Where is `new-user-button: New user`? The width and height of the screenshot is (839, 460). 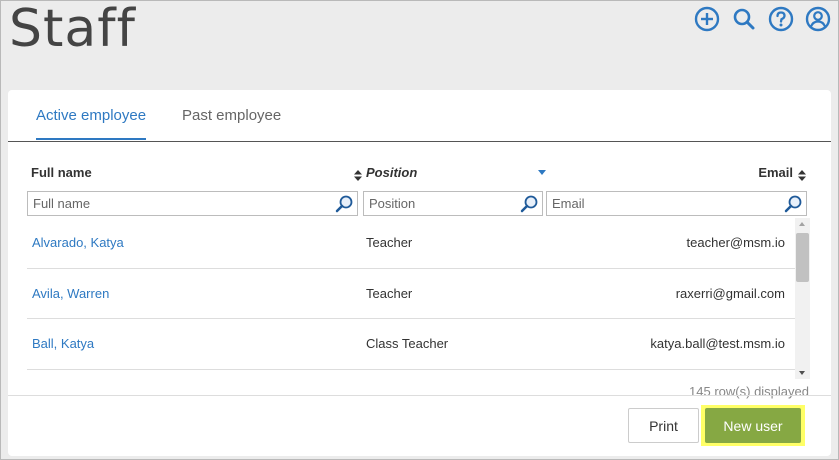 new-user-button: New user is located at coordinates (753, 425).